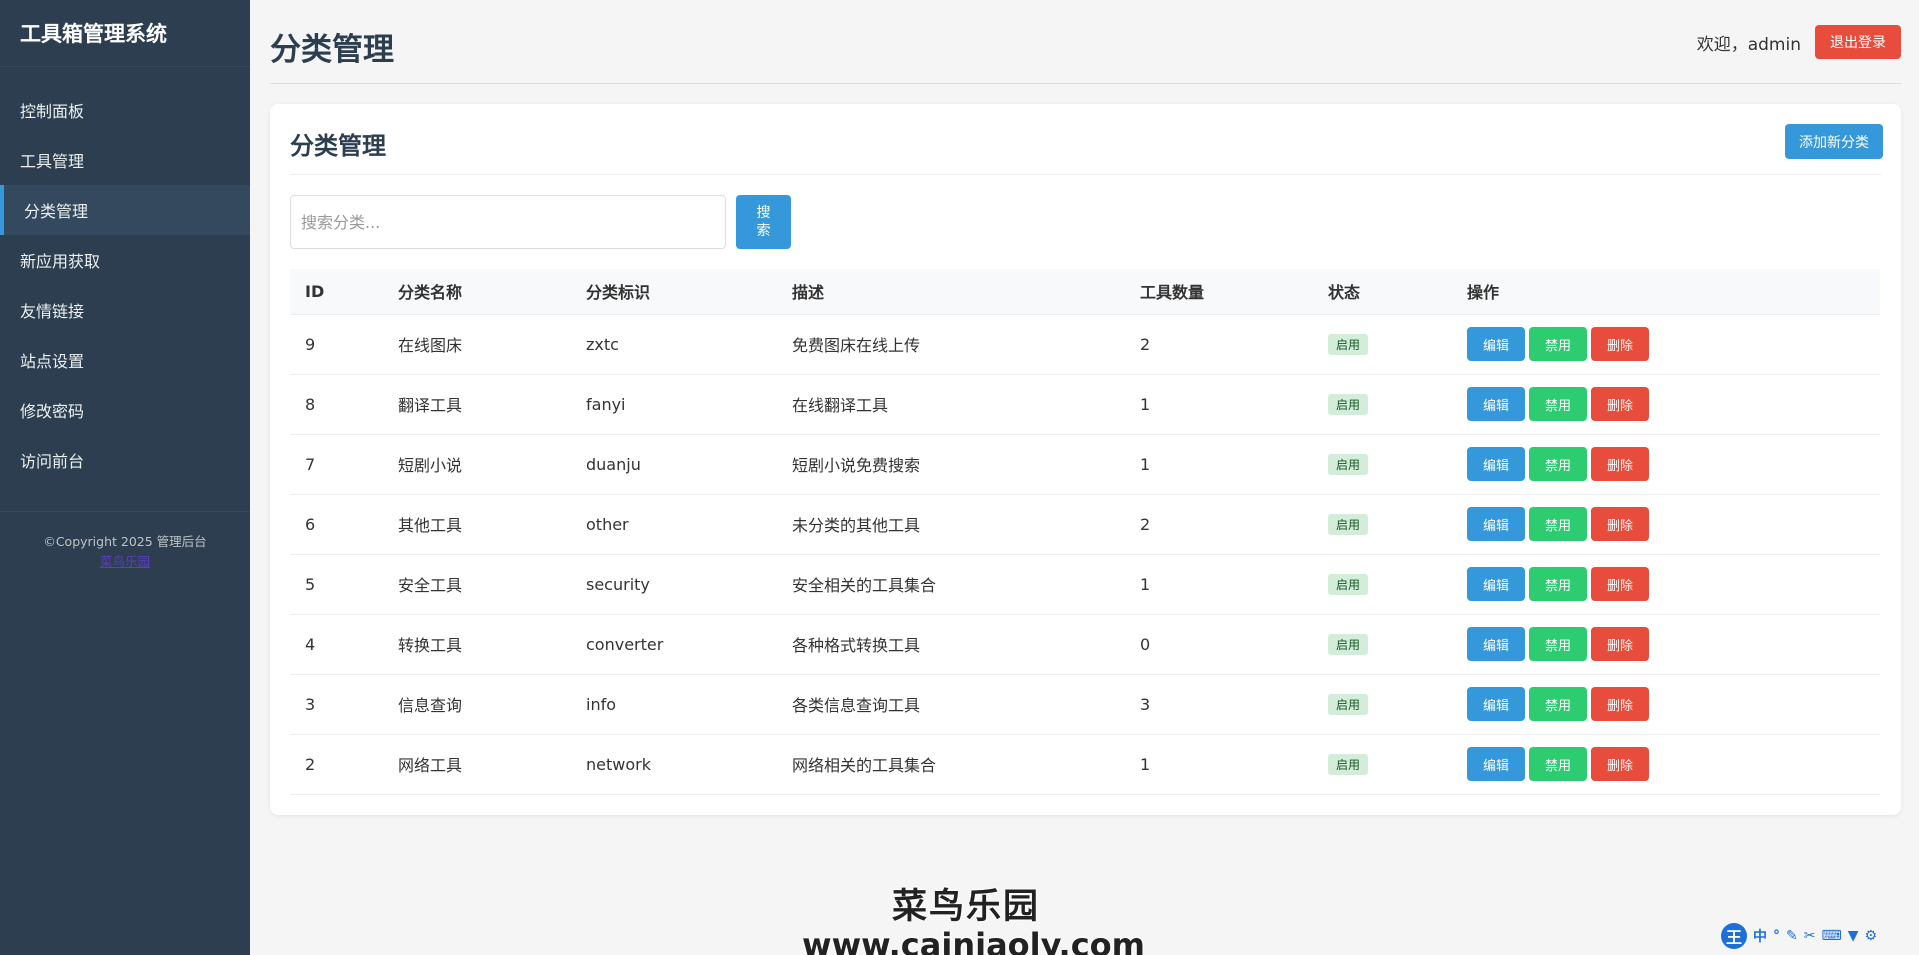 This screenshot has height=955, width=1919. I want to click on cell-tool-count: 0, so click(1219, 644).